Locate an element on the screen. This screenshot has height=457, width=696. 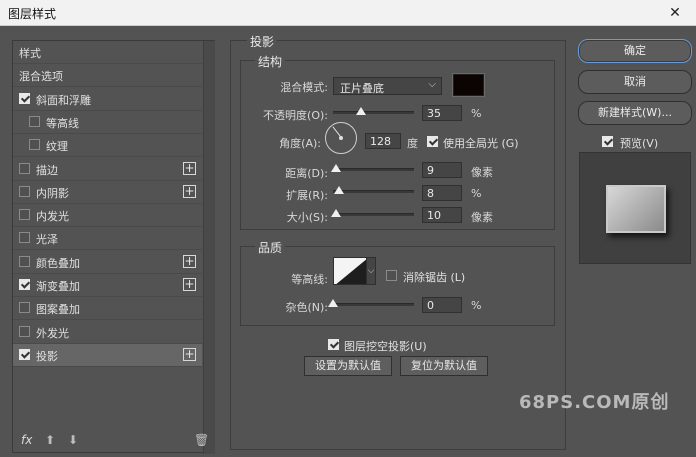
style-list-item: 样式 is located at coordinates (107, 52).